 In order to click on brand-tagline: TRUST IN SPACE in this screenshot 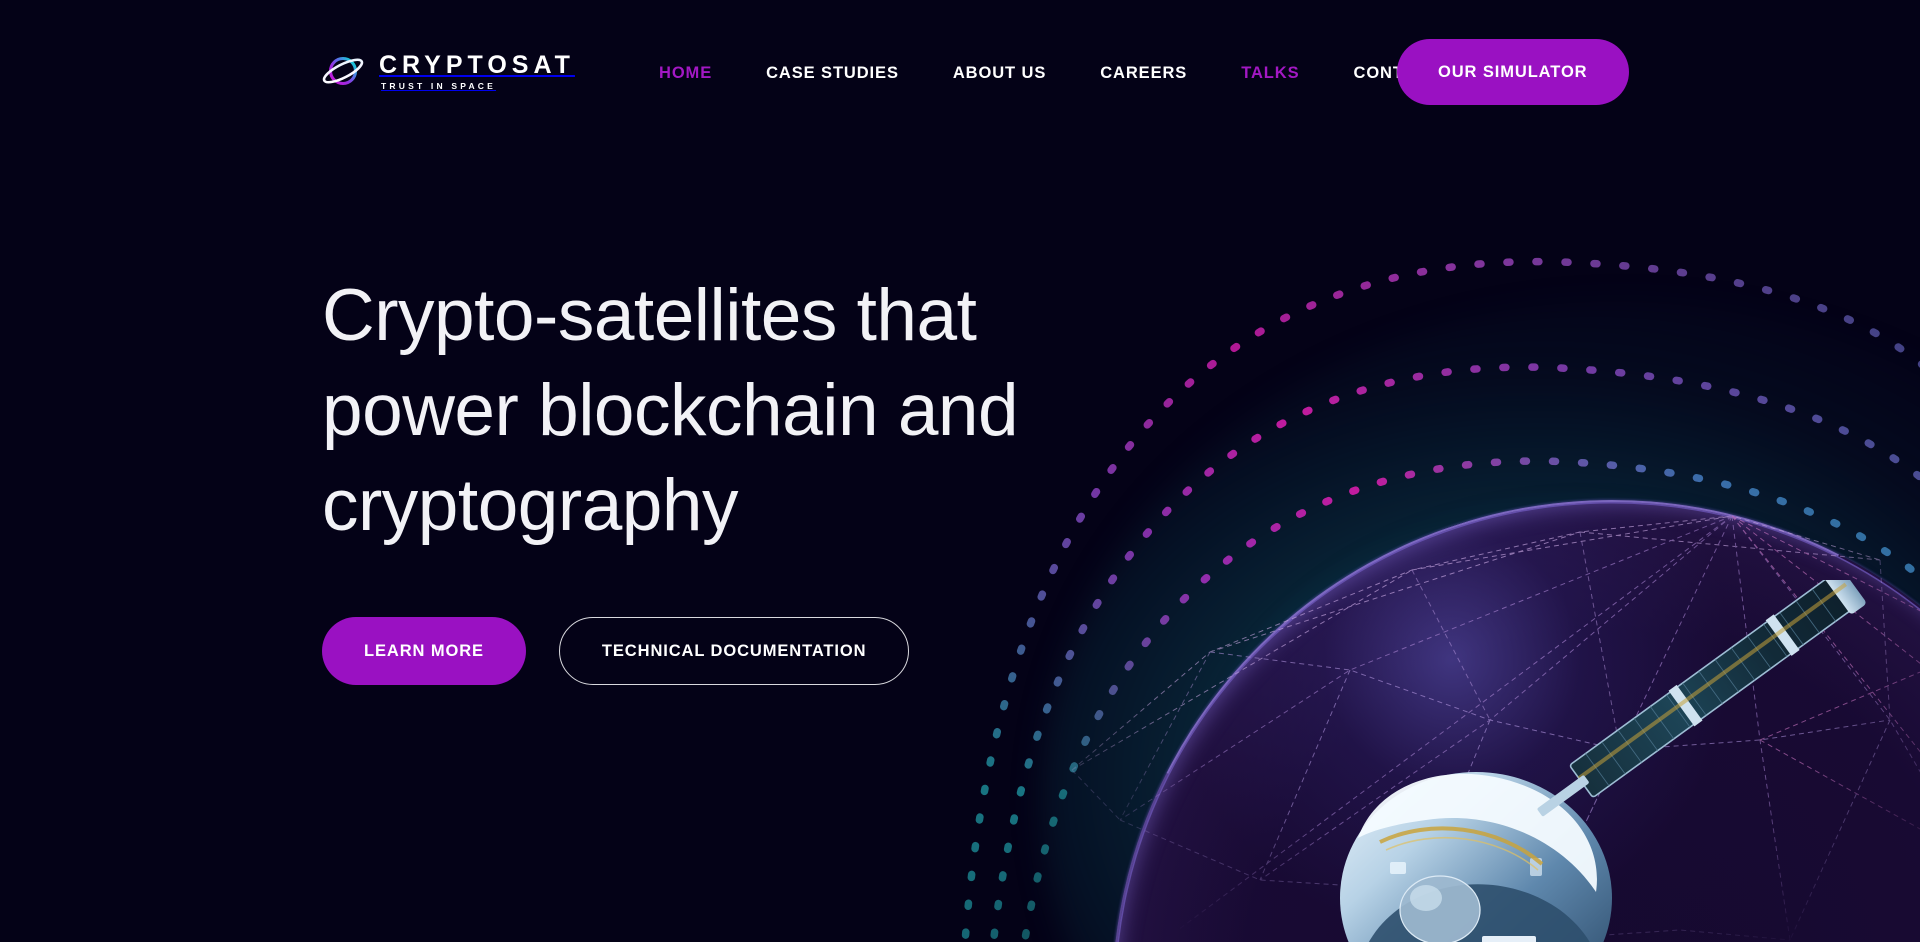, I will do `click(439, 86)`.